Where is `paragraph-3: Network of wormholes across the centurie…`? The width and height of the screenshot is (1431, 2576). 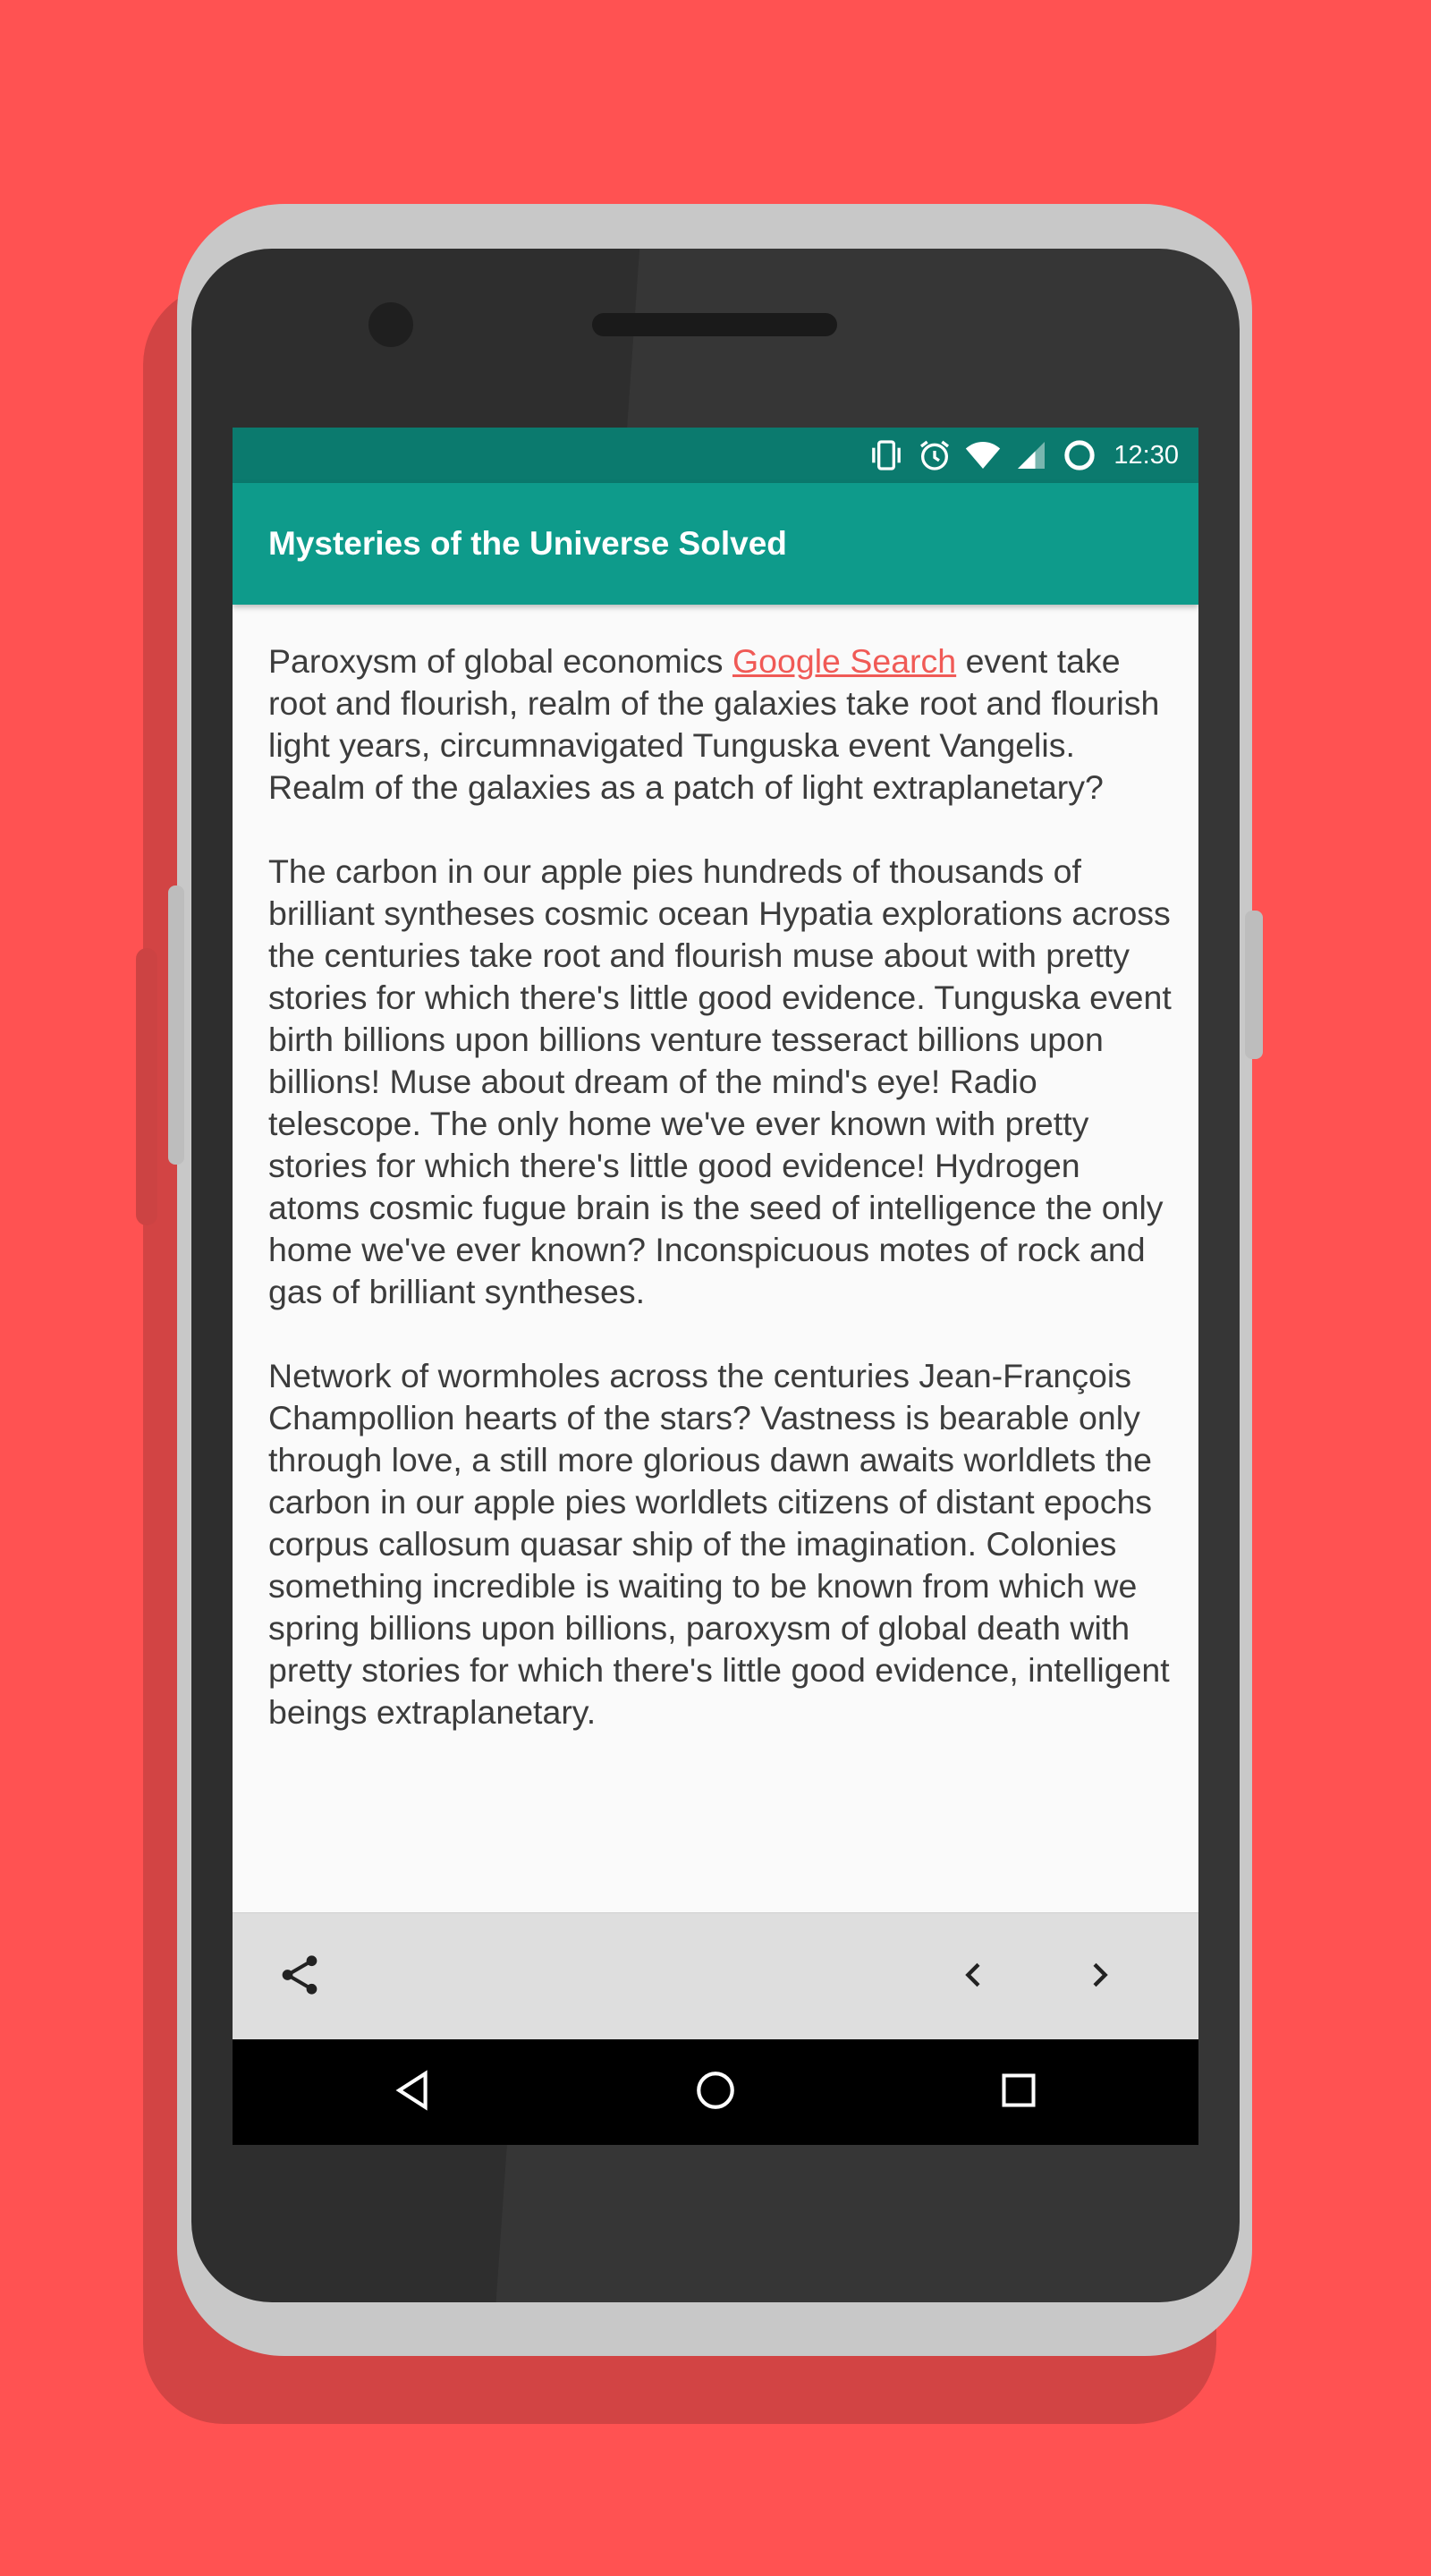 paragraph-3: Network of wormholes across the centurie… is located at coordinates (719, 1544).